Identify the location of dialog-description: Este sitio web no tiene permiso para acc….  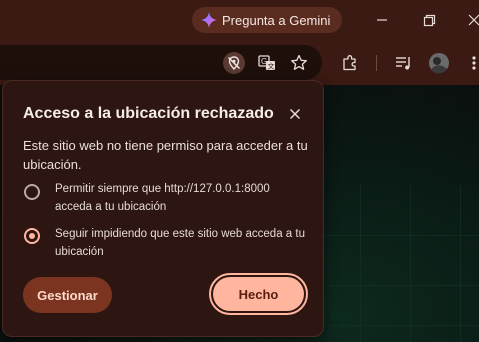
(165, 155).